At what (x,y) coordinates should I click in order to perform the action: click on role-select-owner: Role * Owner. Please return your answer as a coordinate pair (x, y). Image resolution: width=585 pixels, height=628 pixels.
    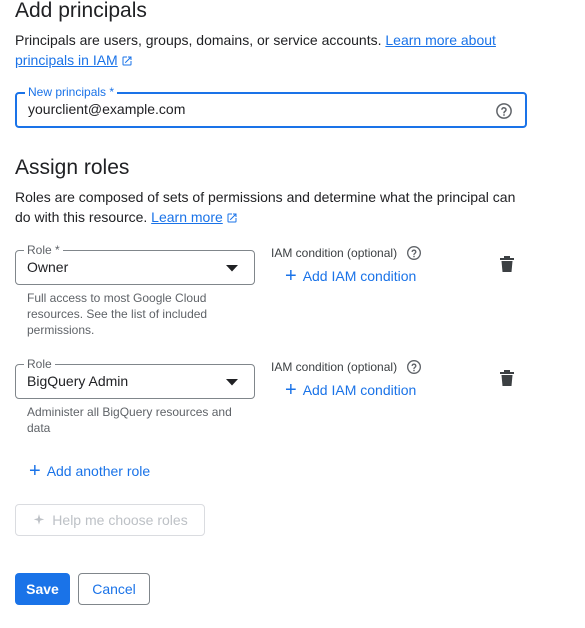
    Looking at the image, I should click on (135, 264).